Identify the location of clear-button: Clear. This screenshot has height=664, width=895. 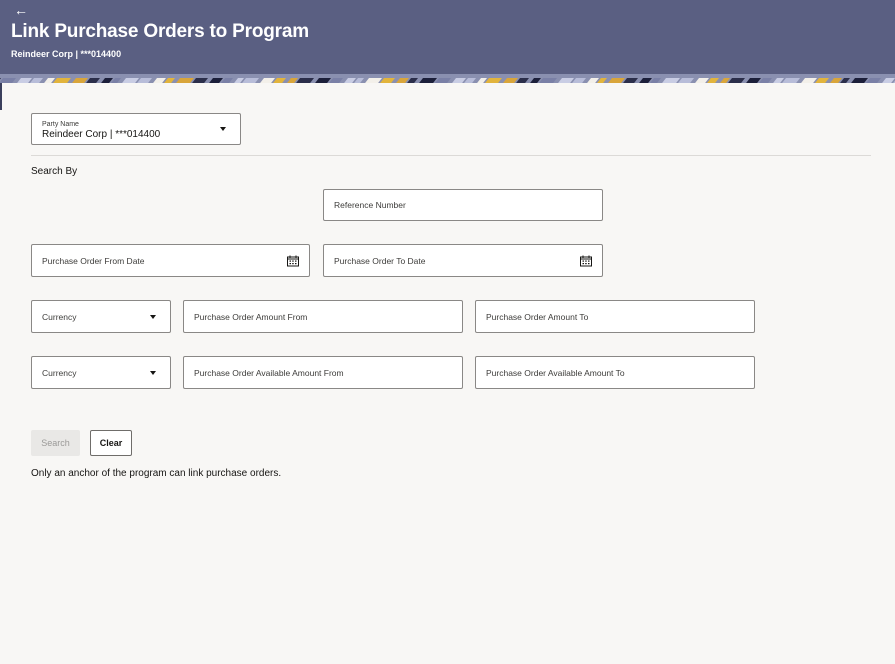
(111, 443).